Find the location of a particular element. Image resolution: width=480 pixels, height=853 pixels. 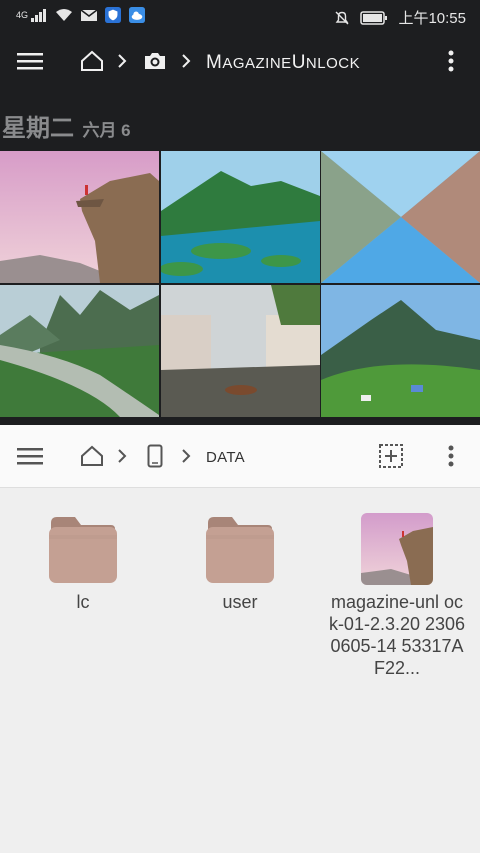

thumbnail-lake-islands is located at coordinates (240, 217).